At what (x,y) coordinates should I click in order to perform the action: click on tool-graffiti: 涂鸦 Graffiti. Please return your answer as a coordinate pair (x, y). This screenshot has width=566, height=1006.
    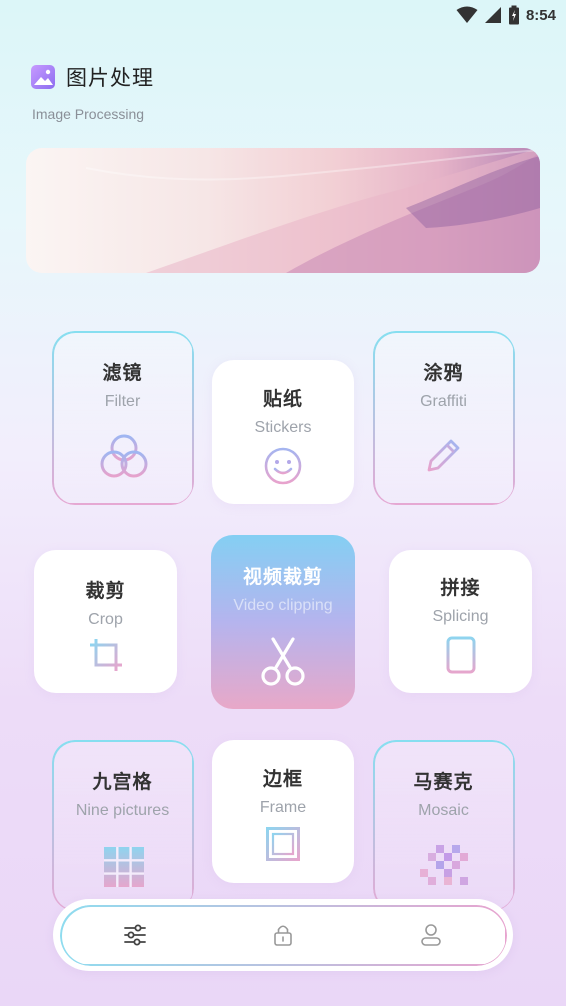
    Looking at the image, I should click on (443, 417).